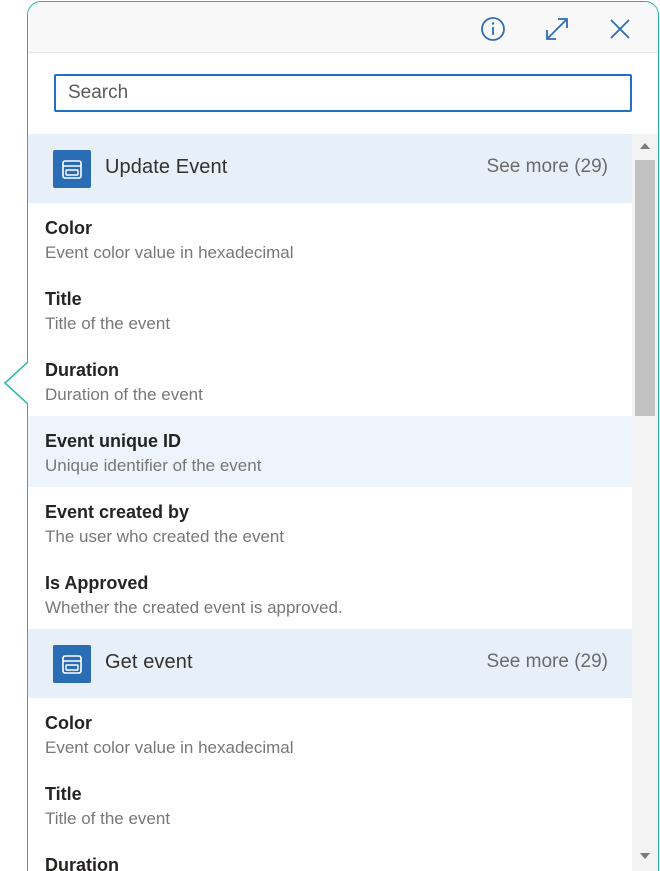 Image resolution: width=660 pixels, height=871 pixels. I want to click on close-icon, so click(620, 29).